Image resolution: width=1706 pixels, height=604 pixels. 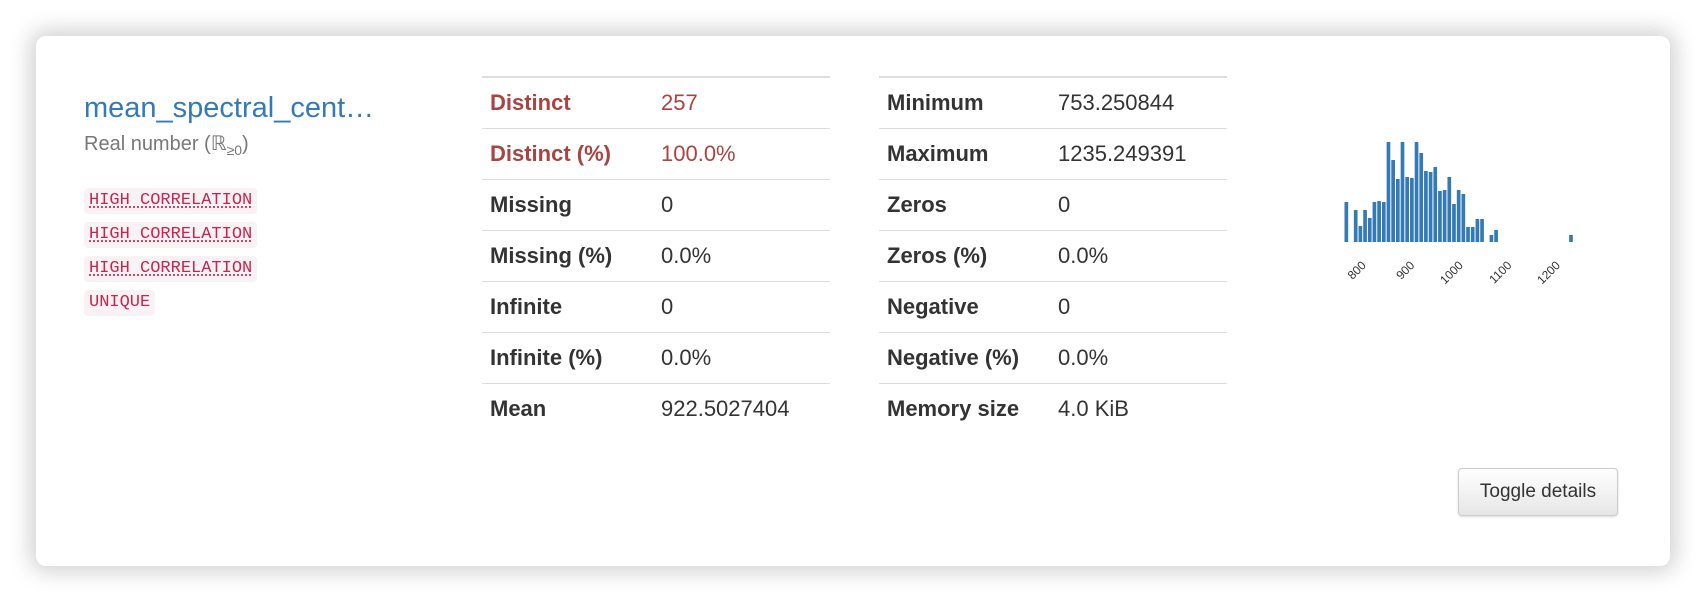 I want to click on stat-label: Missing (%), so click(x=567, y=256).